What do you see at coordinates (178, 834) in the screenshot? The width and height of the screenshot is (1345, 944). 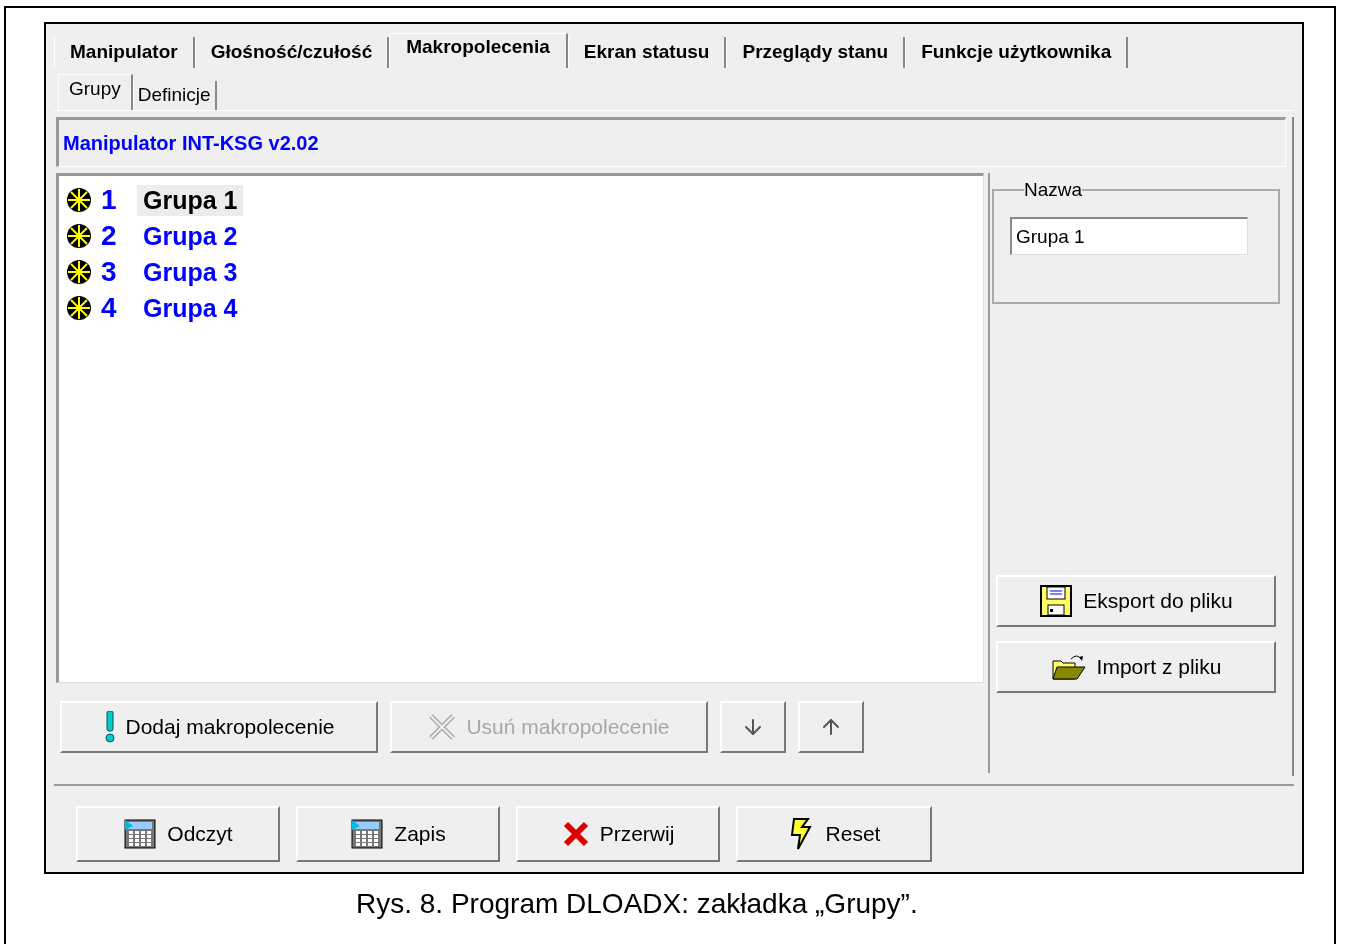 I see `action-button: Odczyt` at bounding box center [178, 834].